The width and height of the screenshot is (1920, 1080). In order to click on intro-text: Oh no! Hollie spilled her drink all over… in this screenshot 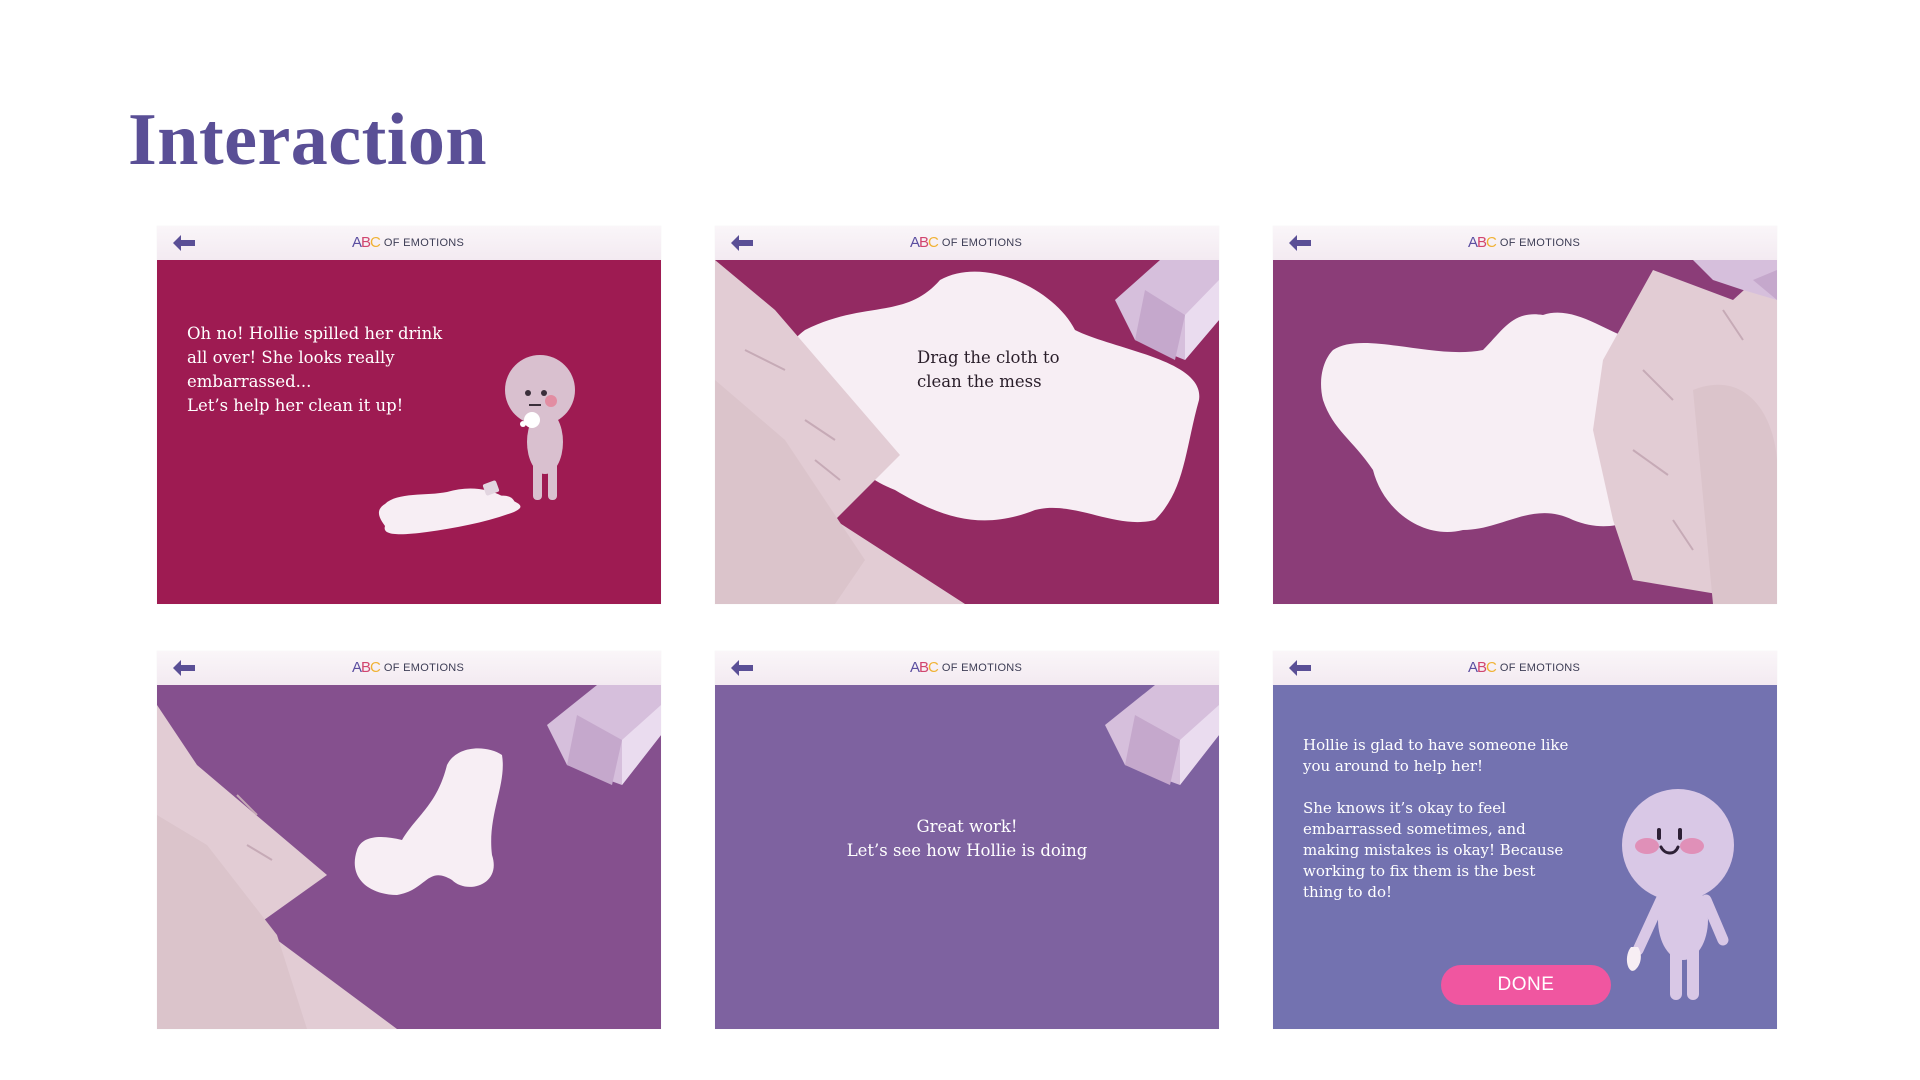, I will do `click(315, 369)`.